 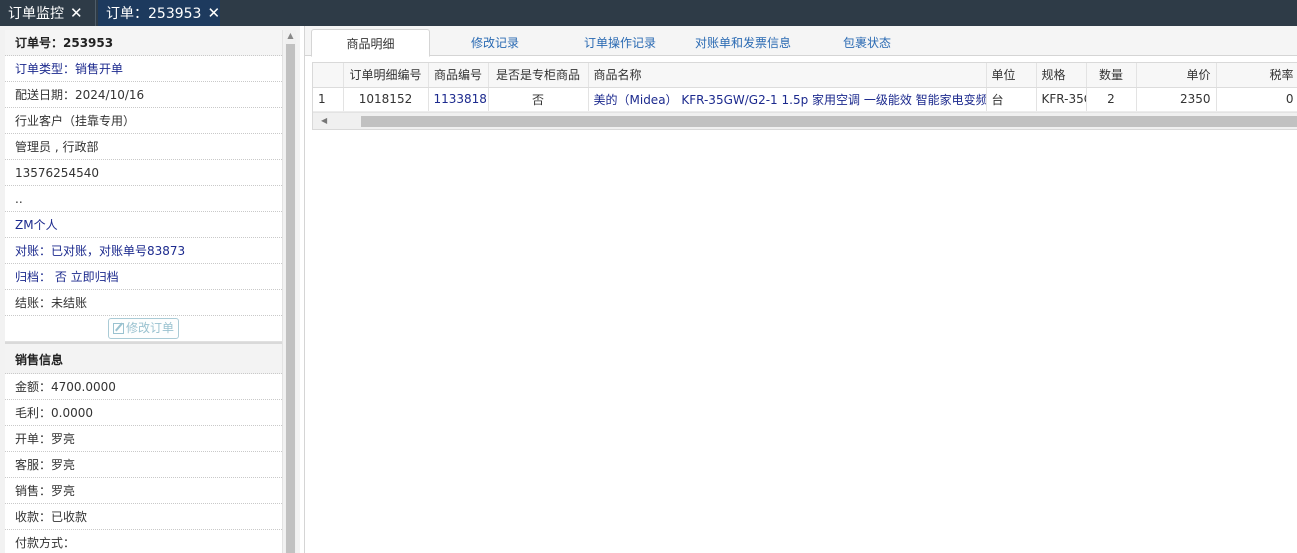 What do you see at coordinates (324, 121) in the screenshot?
I see `scroll-left-arrow-icon: ◀` at bounding box center [324, 121].